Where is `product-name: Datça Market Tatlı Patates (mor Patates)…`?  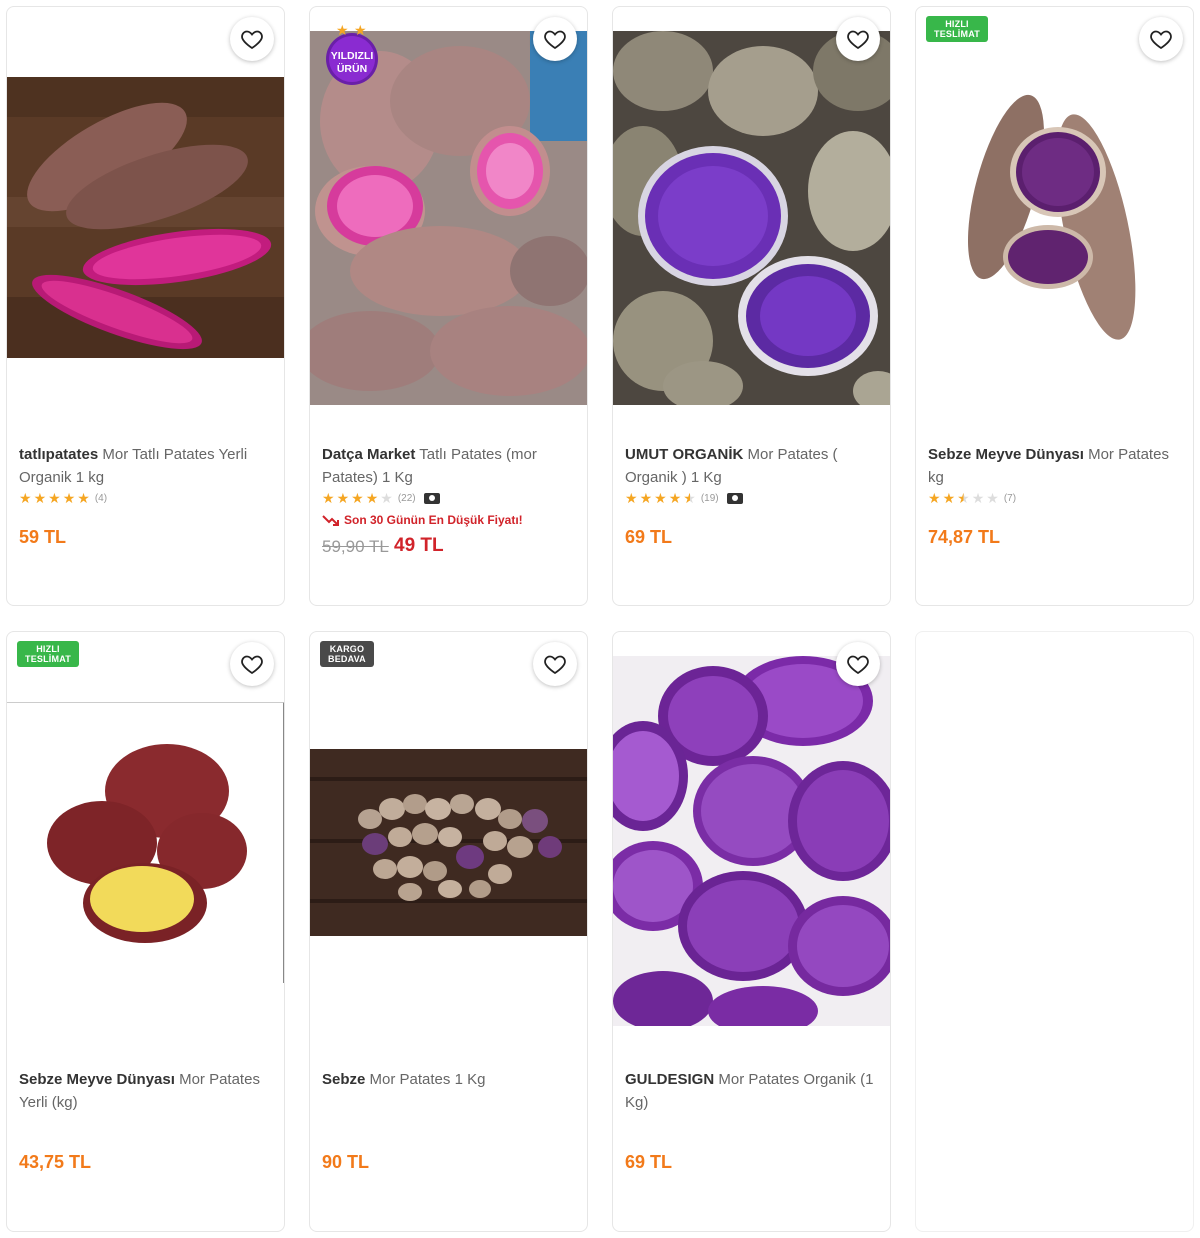
product-name: Datça Market Tatlı Patates (mor Patates)… is located at coordinates (447, 466).